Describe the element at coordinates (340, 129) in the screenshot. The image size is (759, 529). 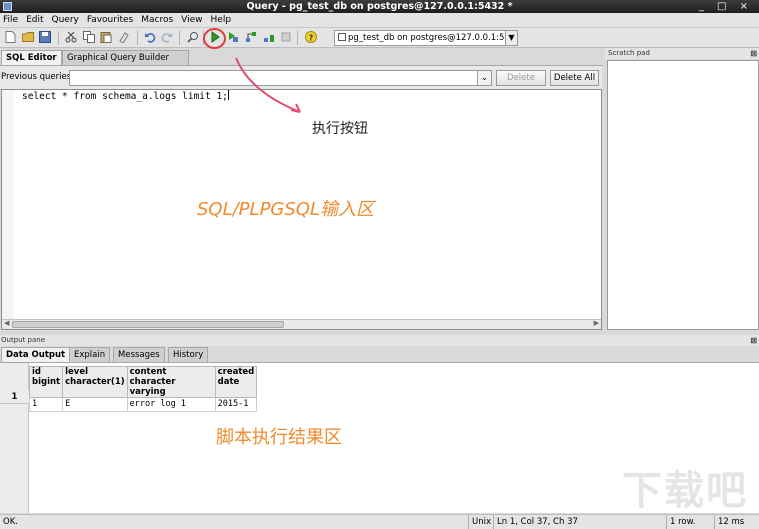
I see `annotation-execute-button: 执行按钮` at that location.